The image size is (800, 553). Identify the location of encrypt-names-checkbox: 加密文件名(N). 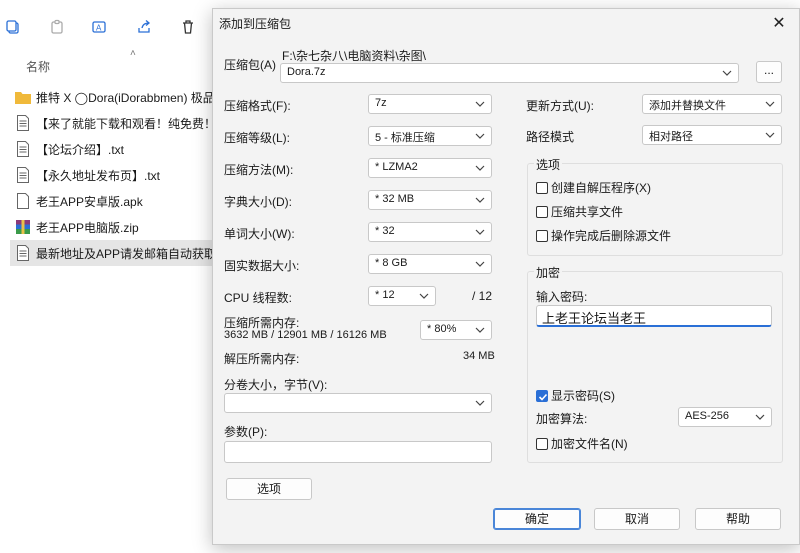
(582, 443).